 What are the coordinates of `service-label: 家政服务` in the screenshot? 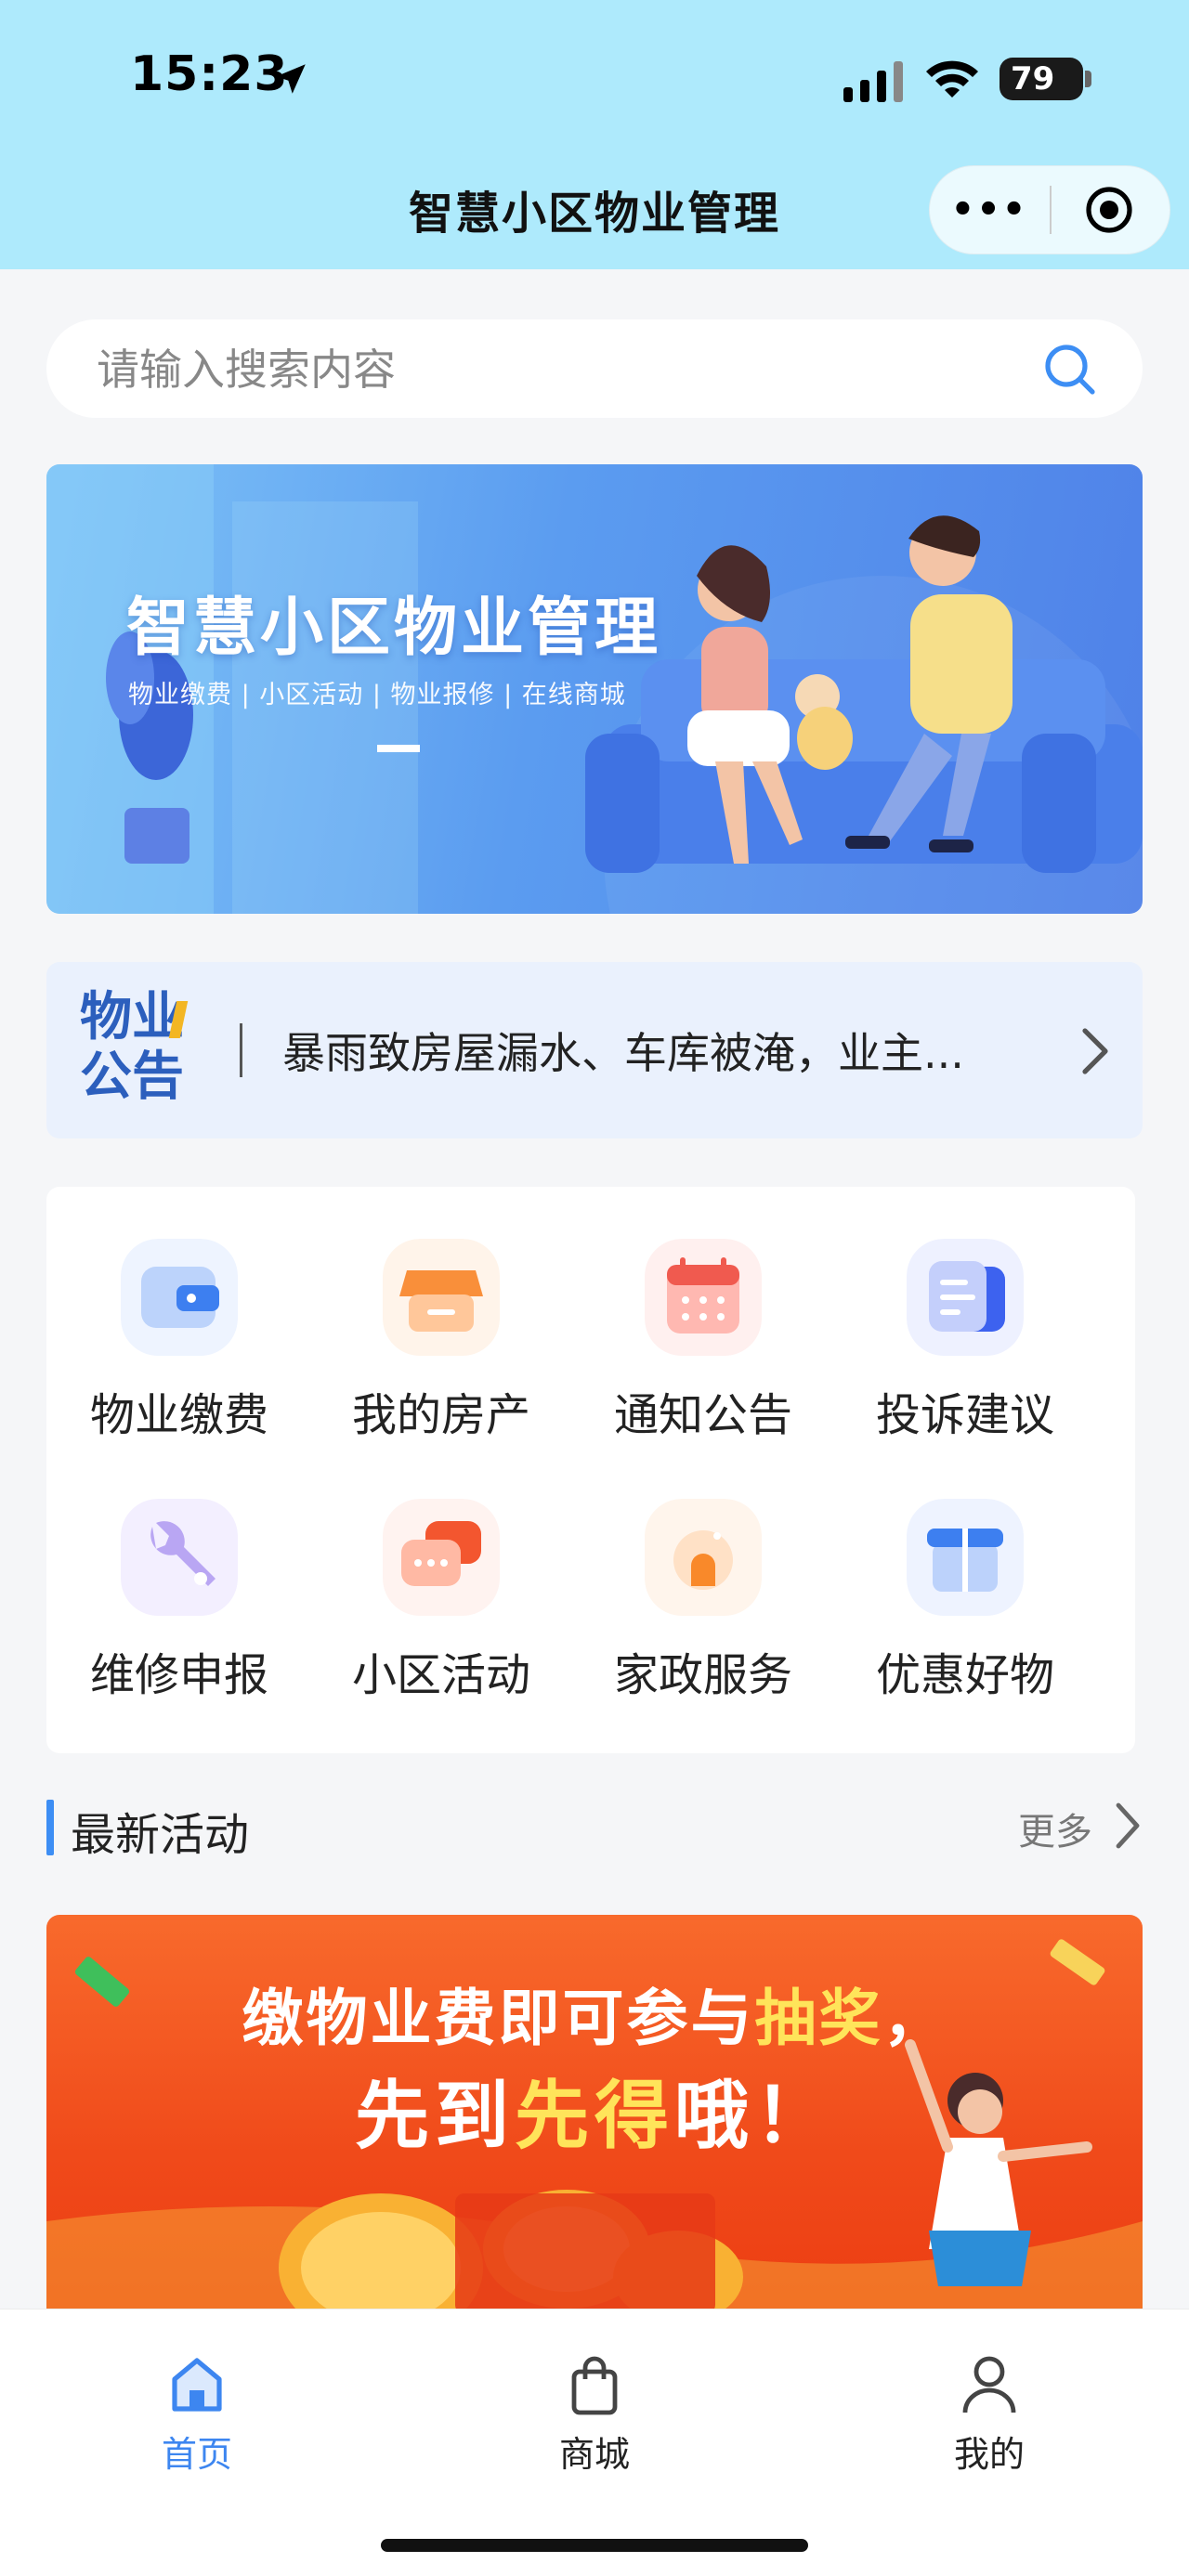 It's located at (703, 1675).